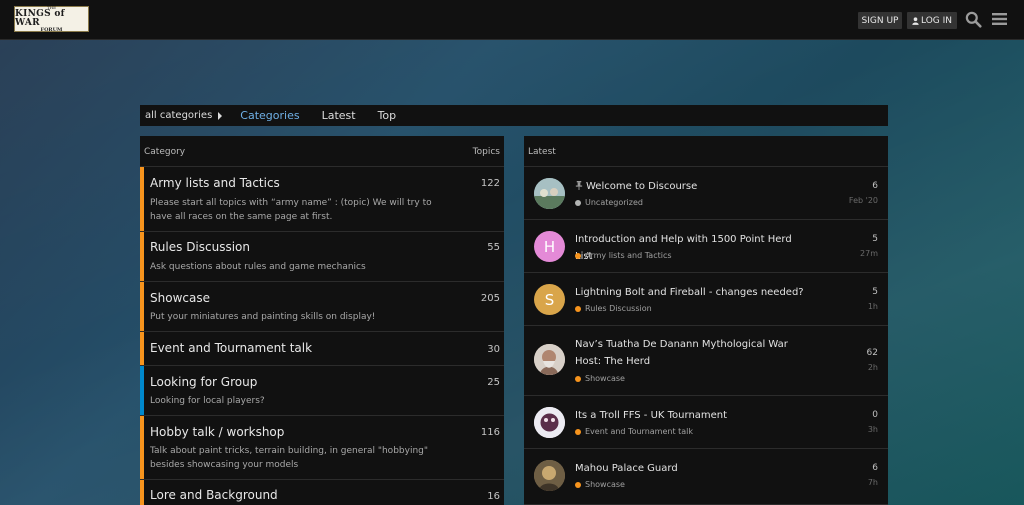  Describe the element at coordinates (165, 152) in the screenshot. I see `category-column-header: Category` at that location.